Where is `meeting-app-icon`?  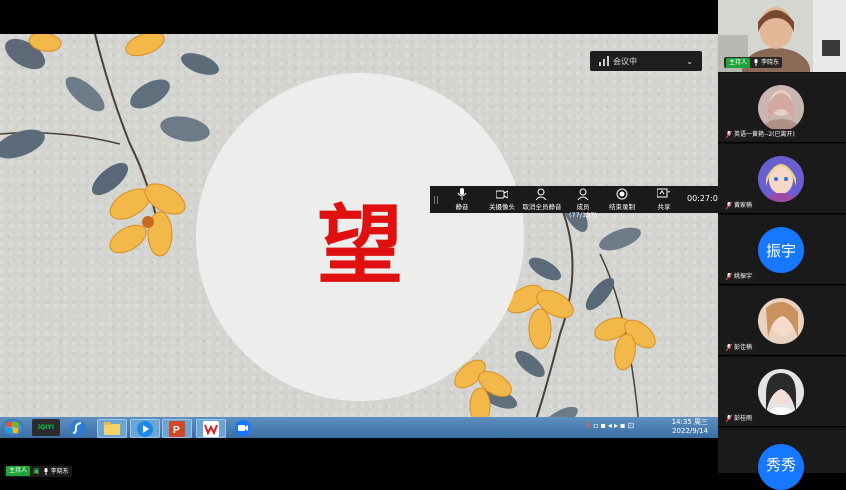 meeting-app-icon is located at coordinates (243, 427).